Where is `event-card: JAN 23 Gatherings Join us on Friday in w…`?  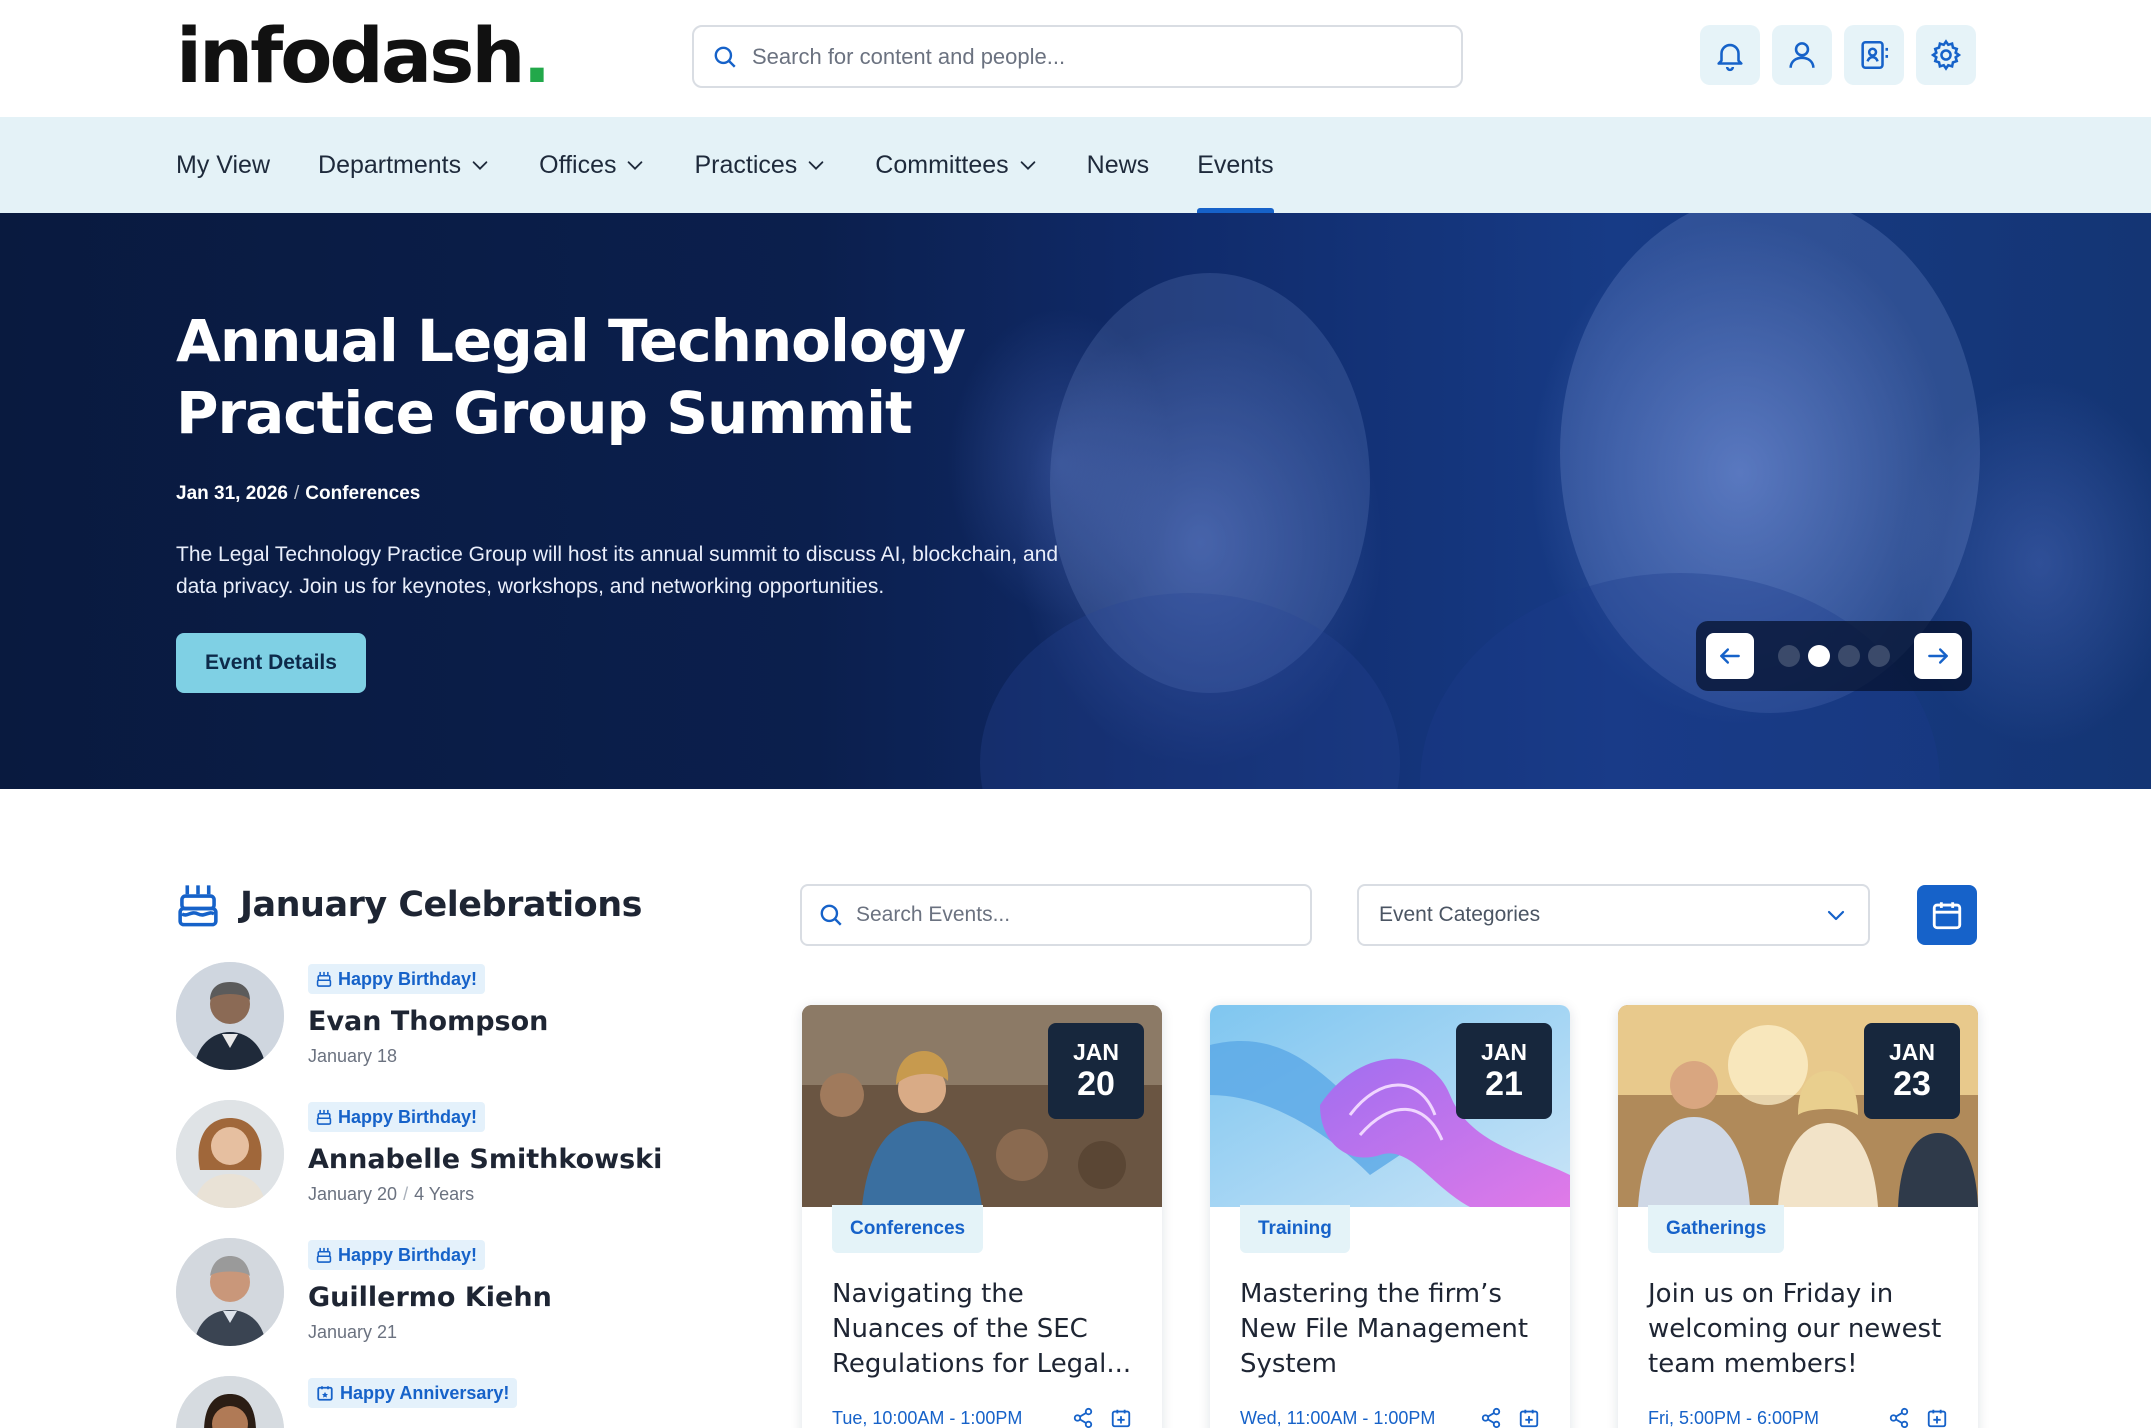 event-card: JAN 23 Gatherings Join us on Friday in w… is located at coordinates (1798, 1216).